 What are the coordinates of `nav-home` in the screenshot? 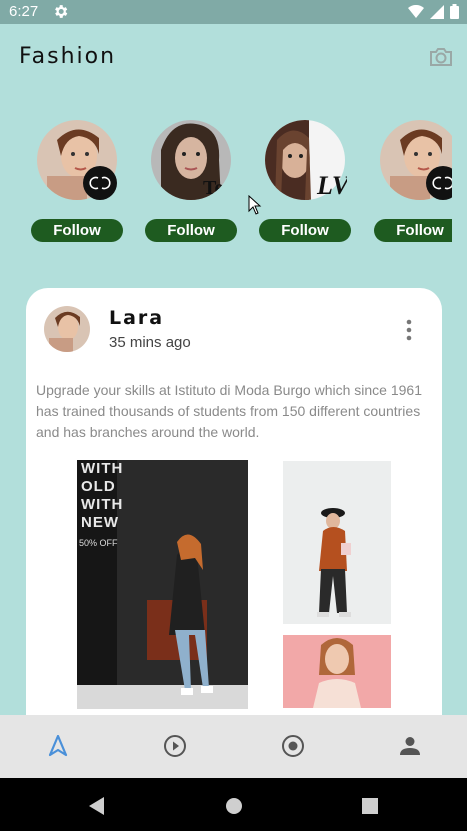 It's located at (58, 746).